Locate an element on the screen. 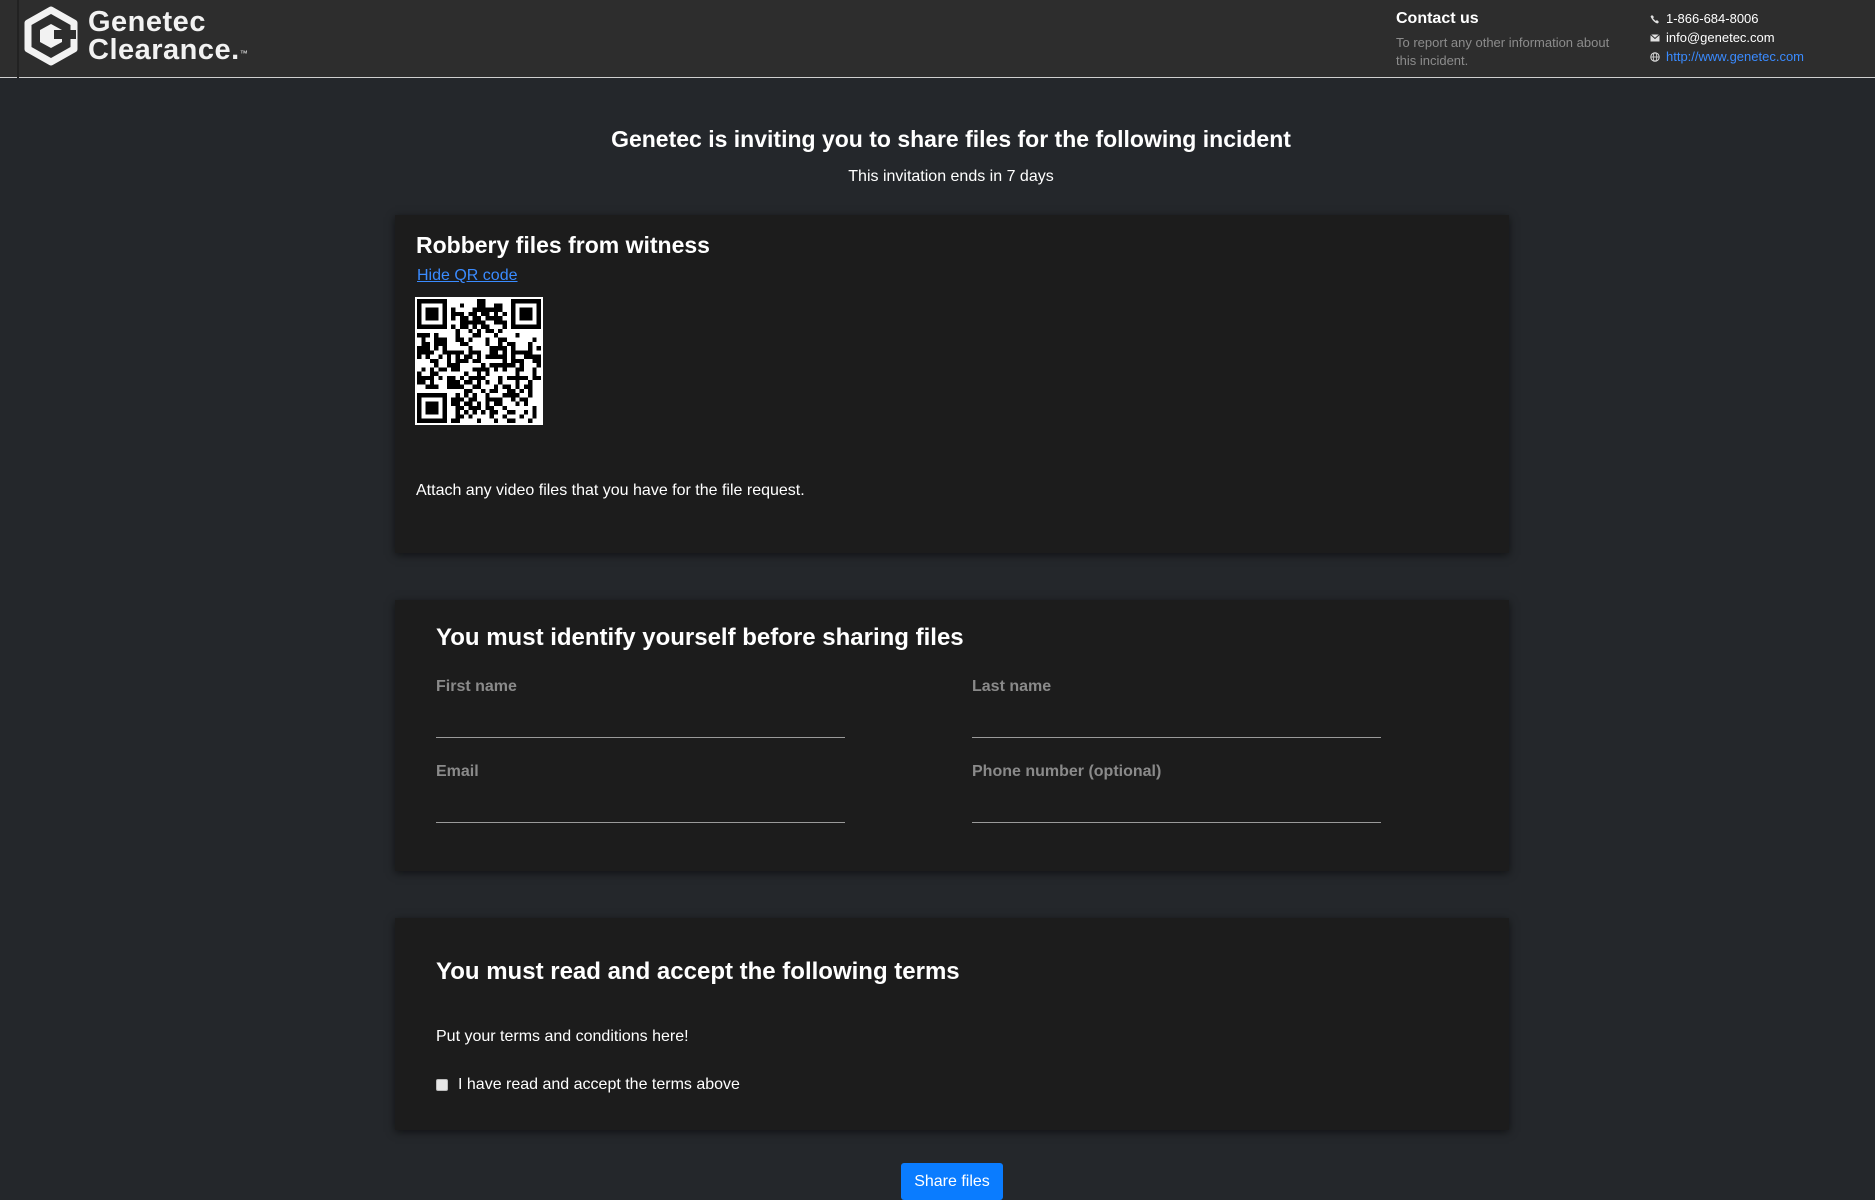  contact-title: Contact us is located at coordinates (1437, 18).